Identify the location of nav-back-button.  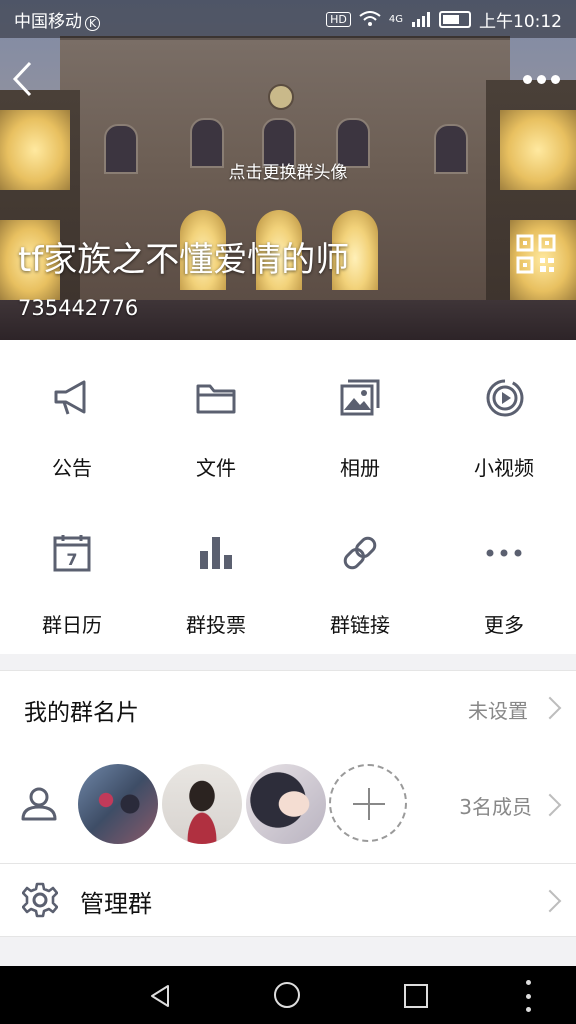
(160, 996).